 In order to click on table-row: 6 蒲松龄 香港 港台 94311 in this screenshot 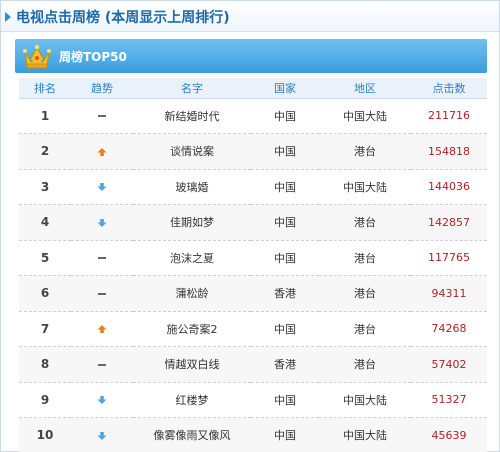, I will do `click(253, 293)`.